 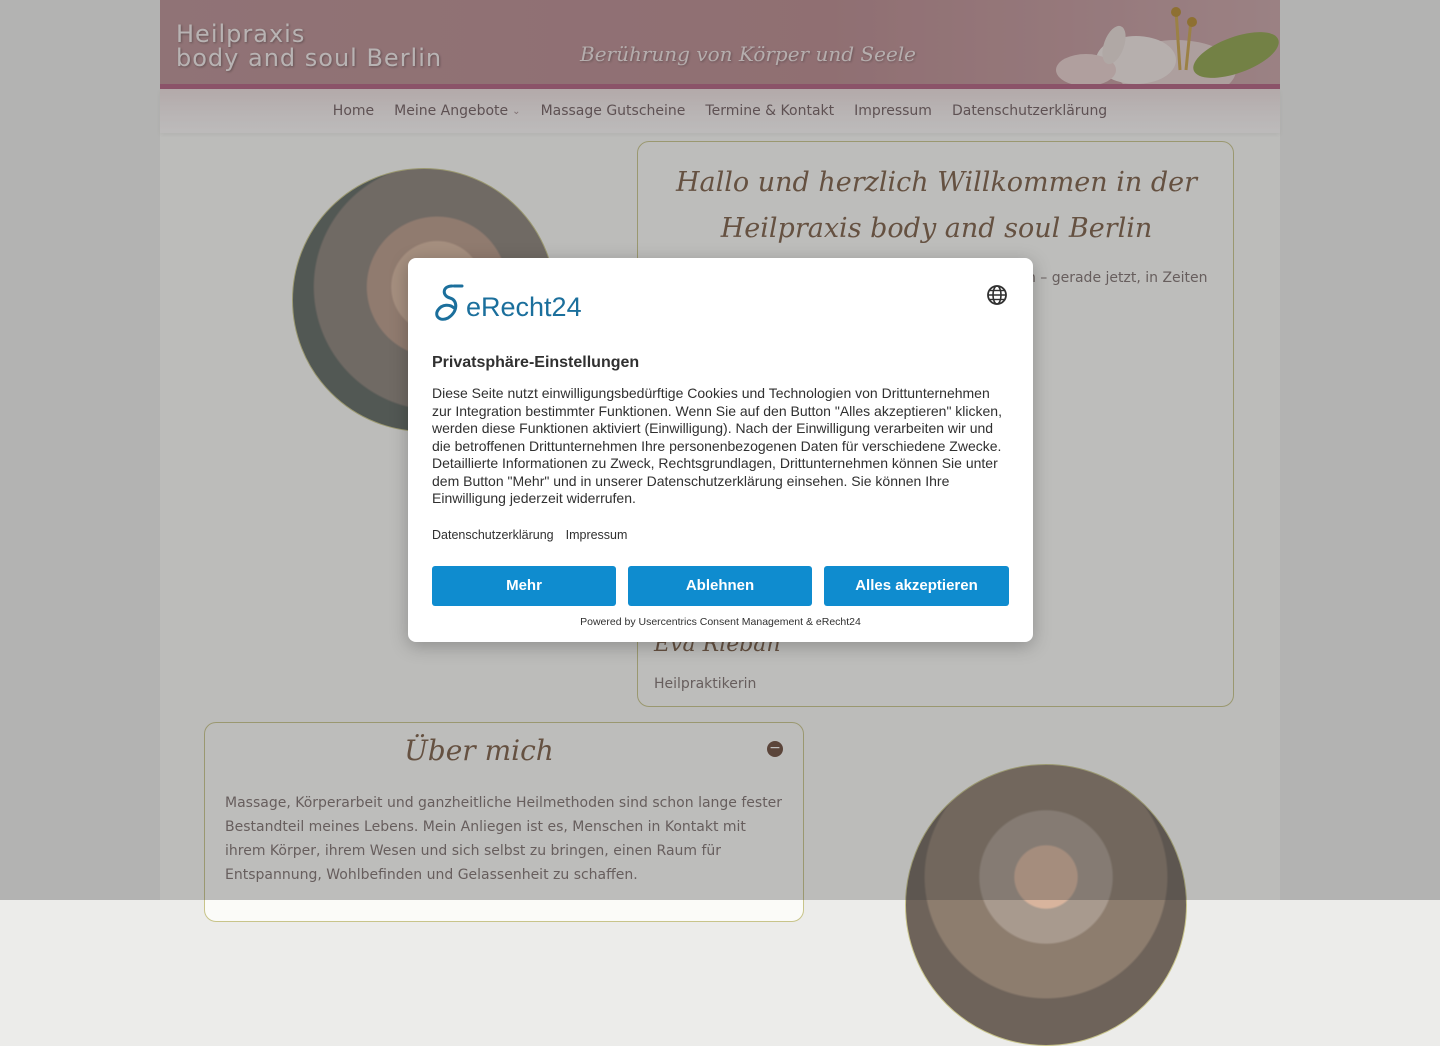 I want to click on imprint-link: Impressum, so click(x=597, y=535).